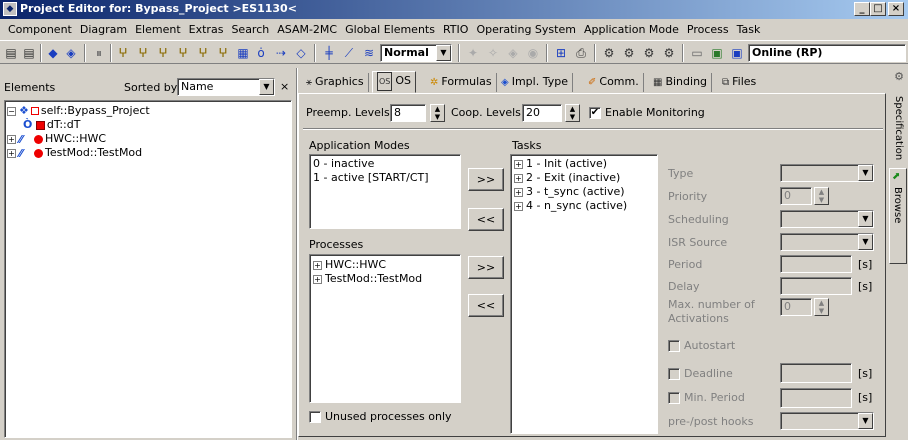  Describe the element at coordinates (371, 177) in the screenshot. I see `list-item: 1 - active [START/CT]` at that location.